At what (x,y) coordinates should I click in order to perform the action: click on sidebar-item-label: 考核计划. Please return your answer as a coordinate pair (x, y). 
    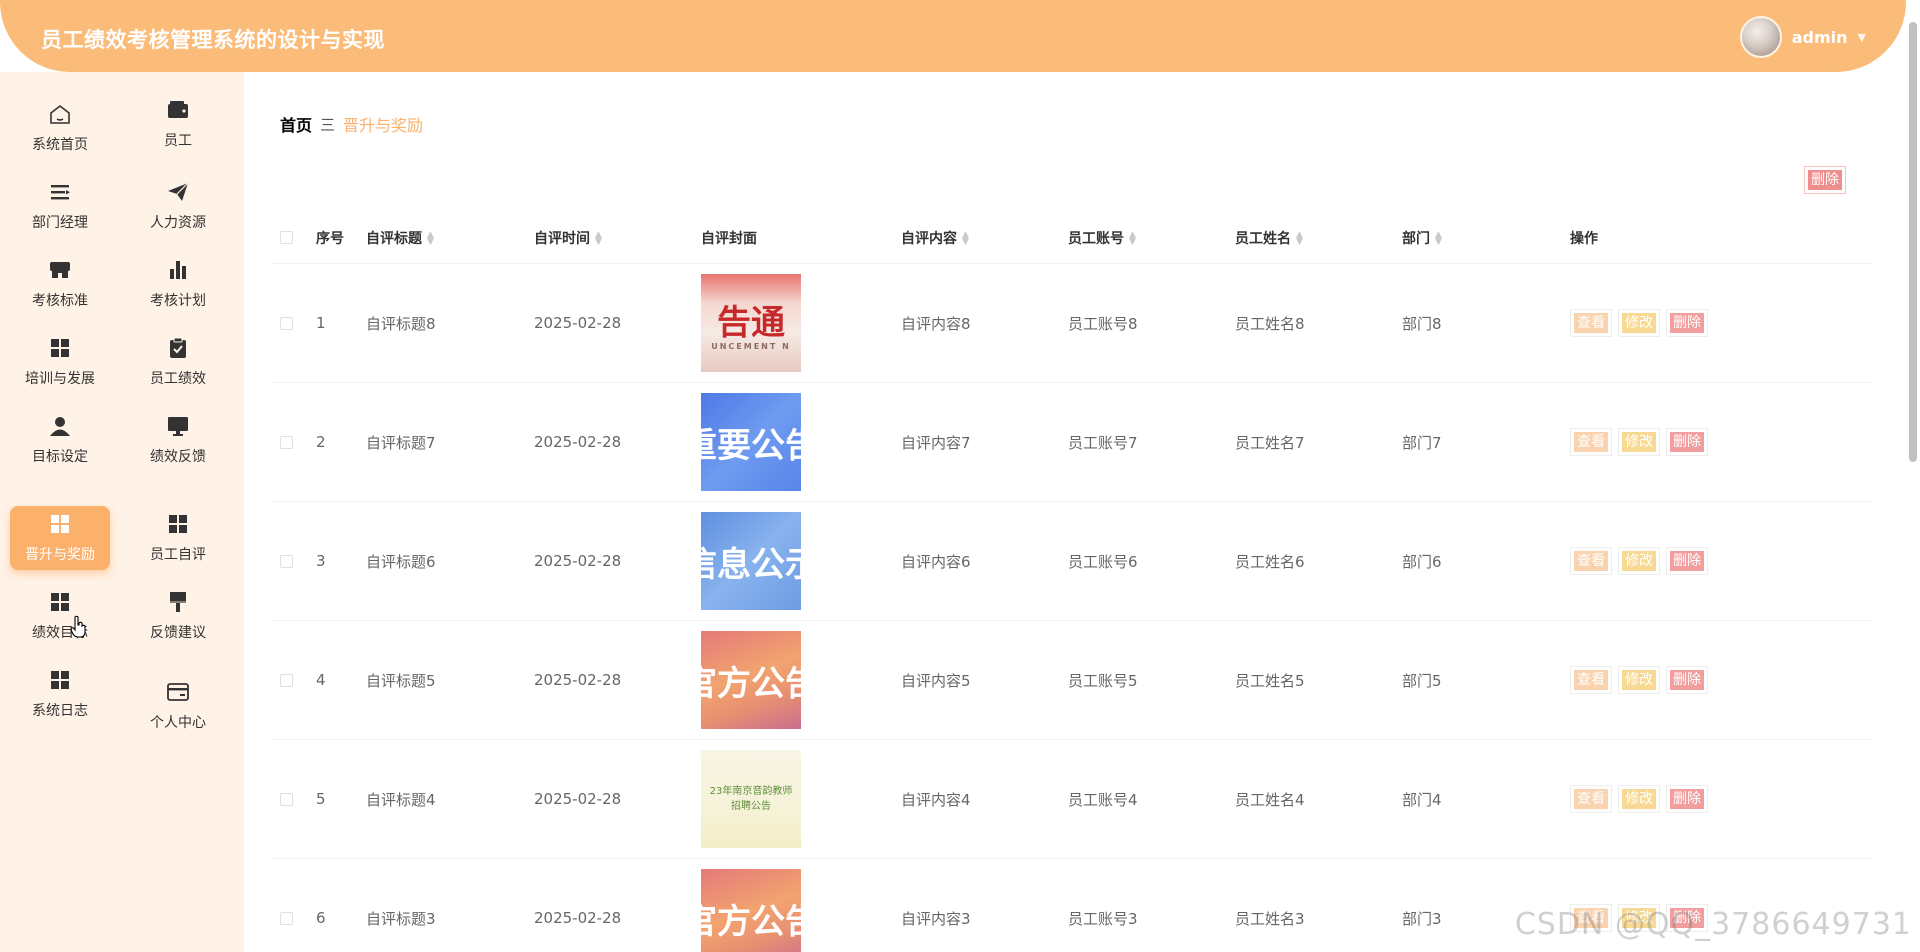
    Looking at the image, I should click on (178, 301).